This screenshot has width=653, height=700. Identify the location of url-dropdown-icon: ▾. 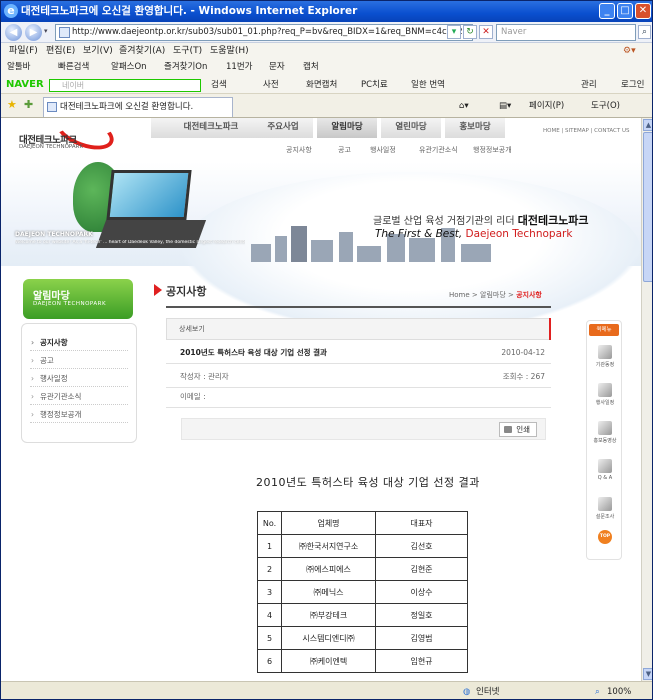
(454, 32).